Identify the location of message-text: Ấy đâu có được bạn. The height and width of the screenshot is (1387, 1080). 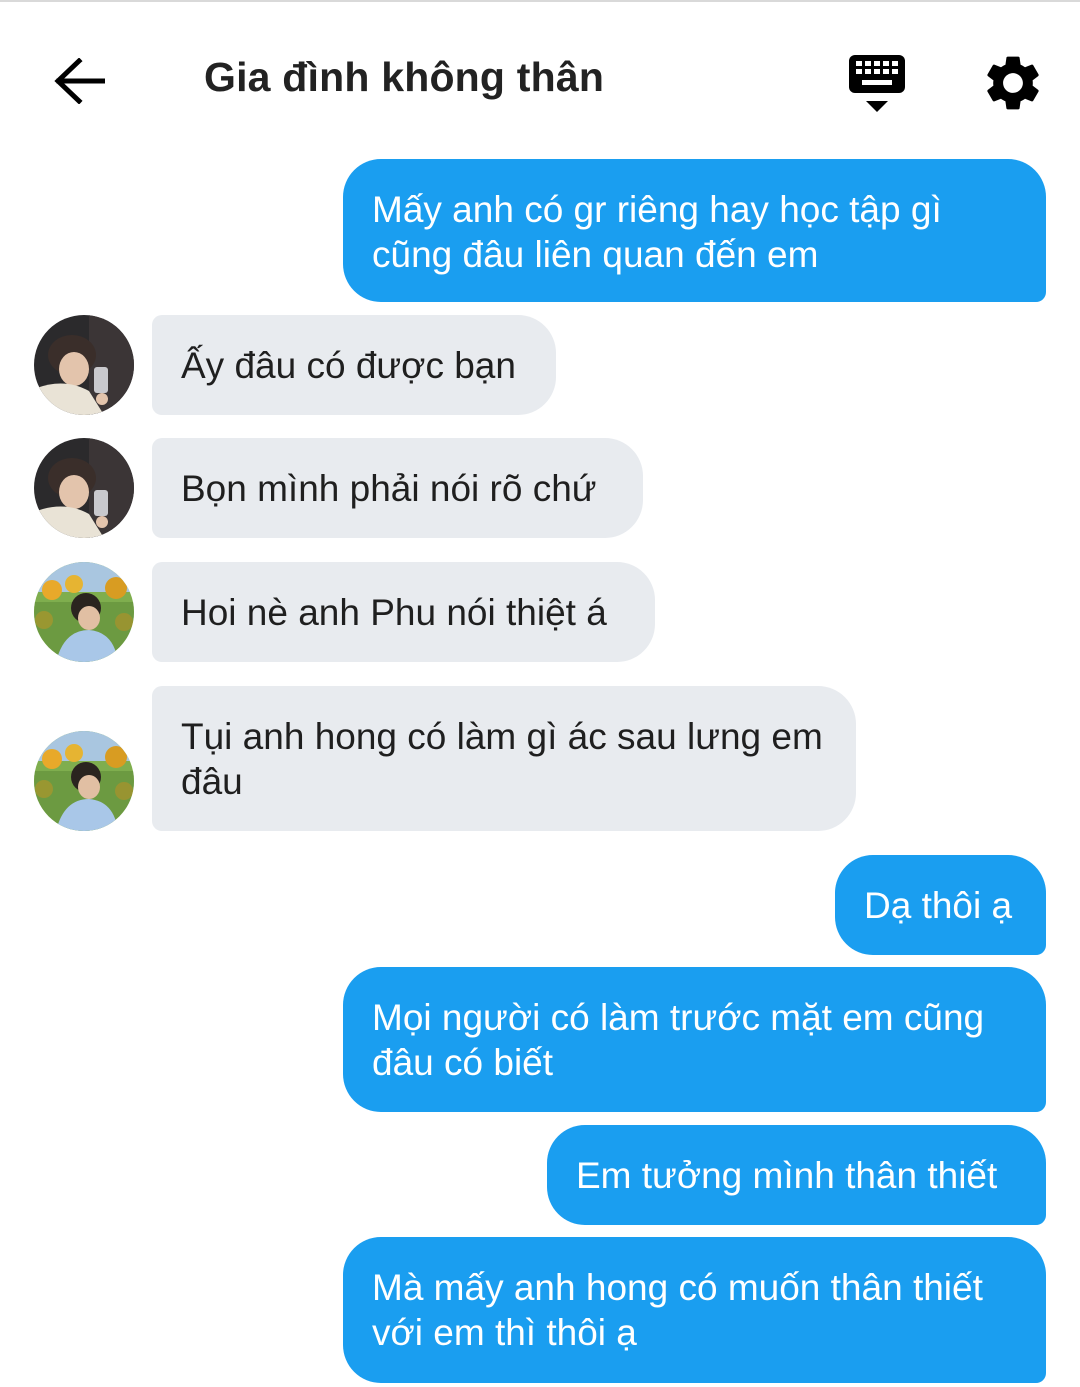
(348, 365).